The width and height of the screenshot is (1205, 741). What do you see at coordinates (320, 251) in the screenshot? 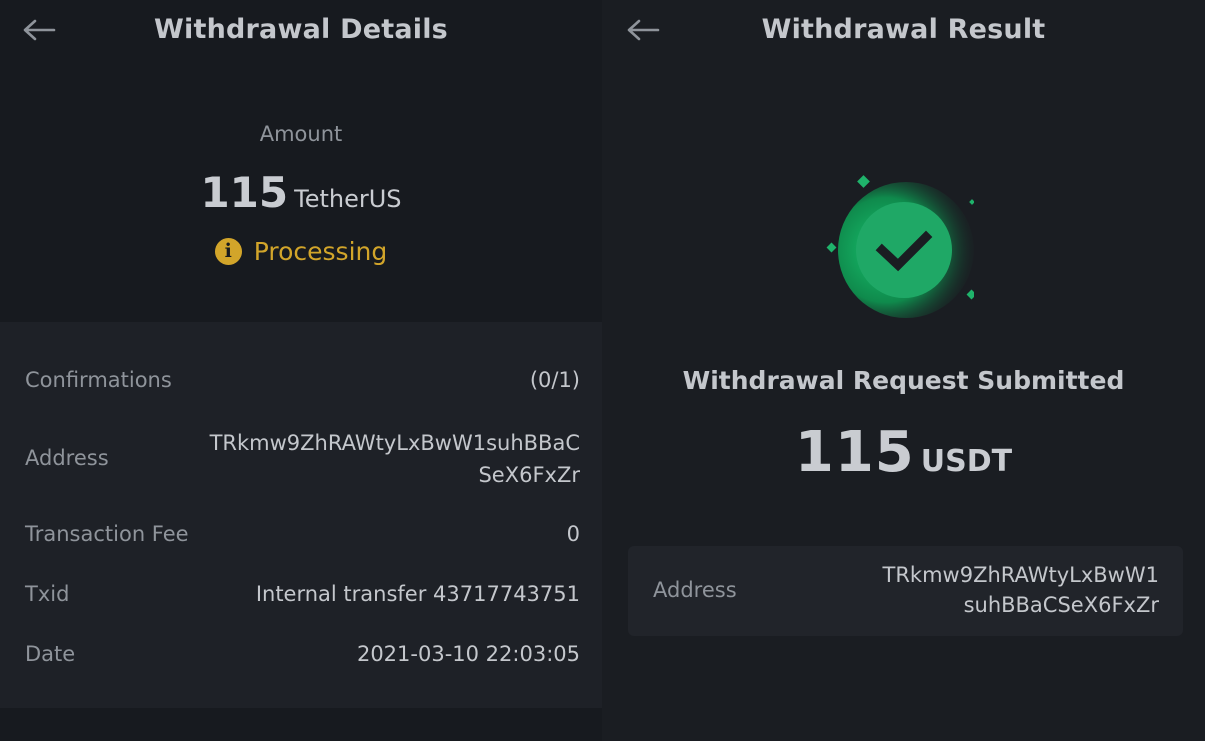
I see `status-text: Processing` at bounding box center [320, 251].